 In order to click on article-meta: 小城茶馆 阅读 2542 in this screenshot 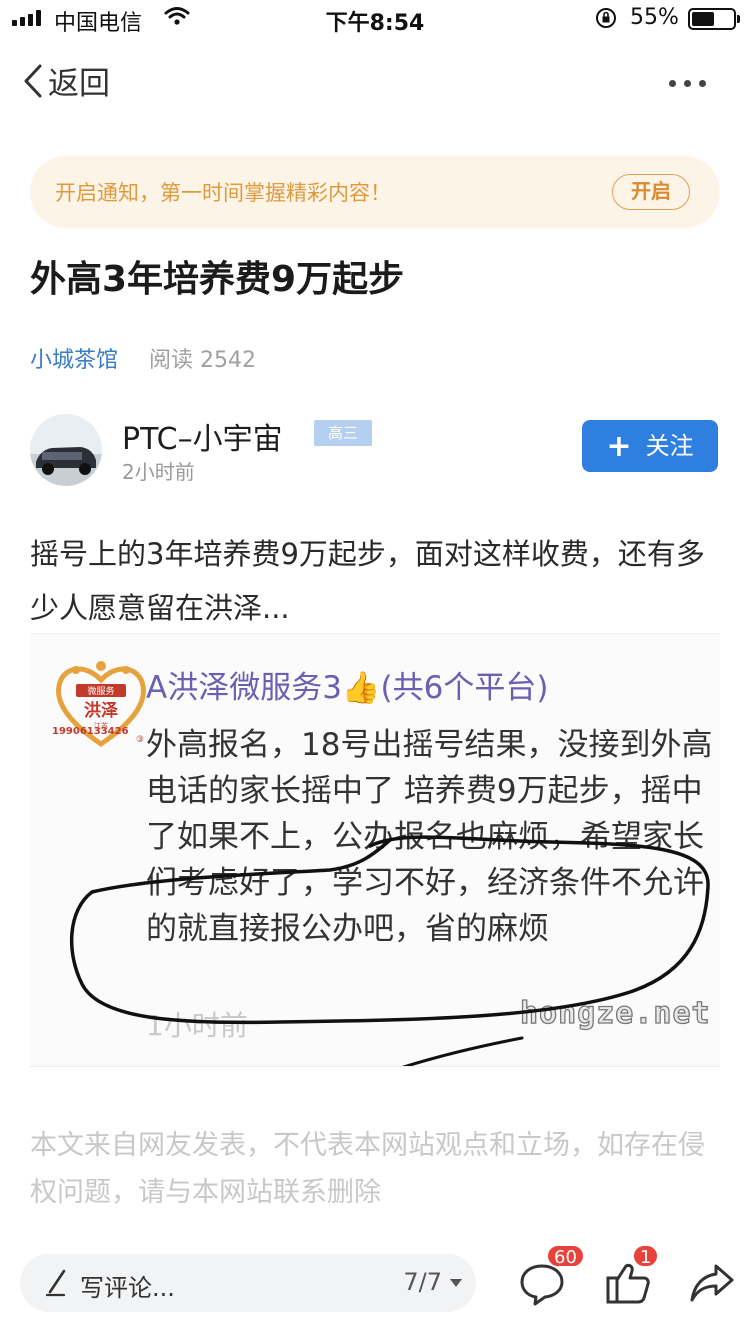, I will do `click(143, 358)`.